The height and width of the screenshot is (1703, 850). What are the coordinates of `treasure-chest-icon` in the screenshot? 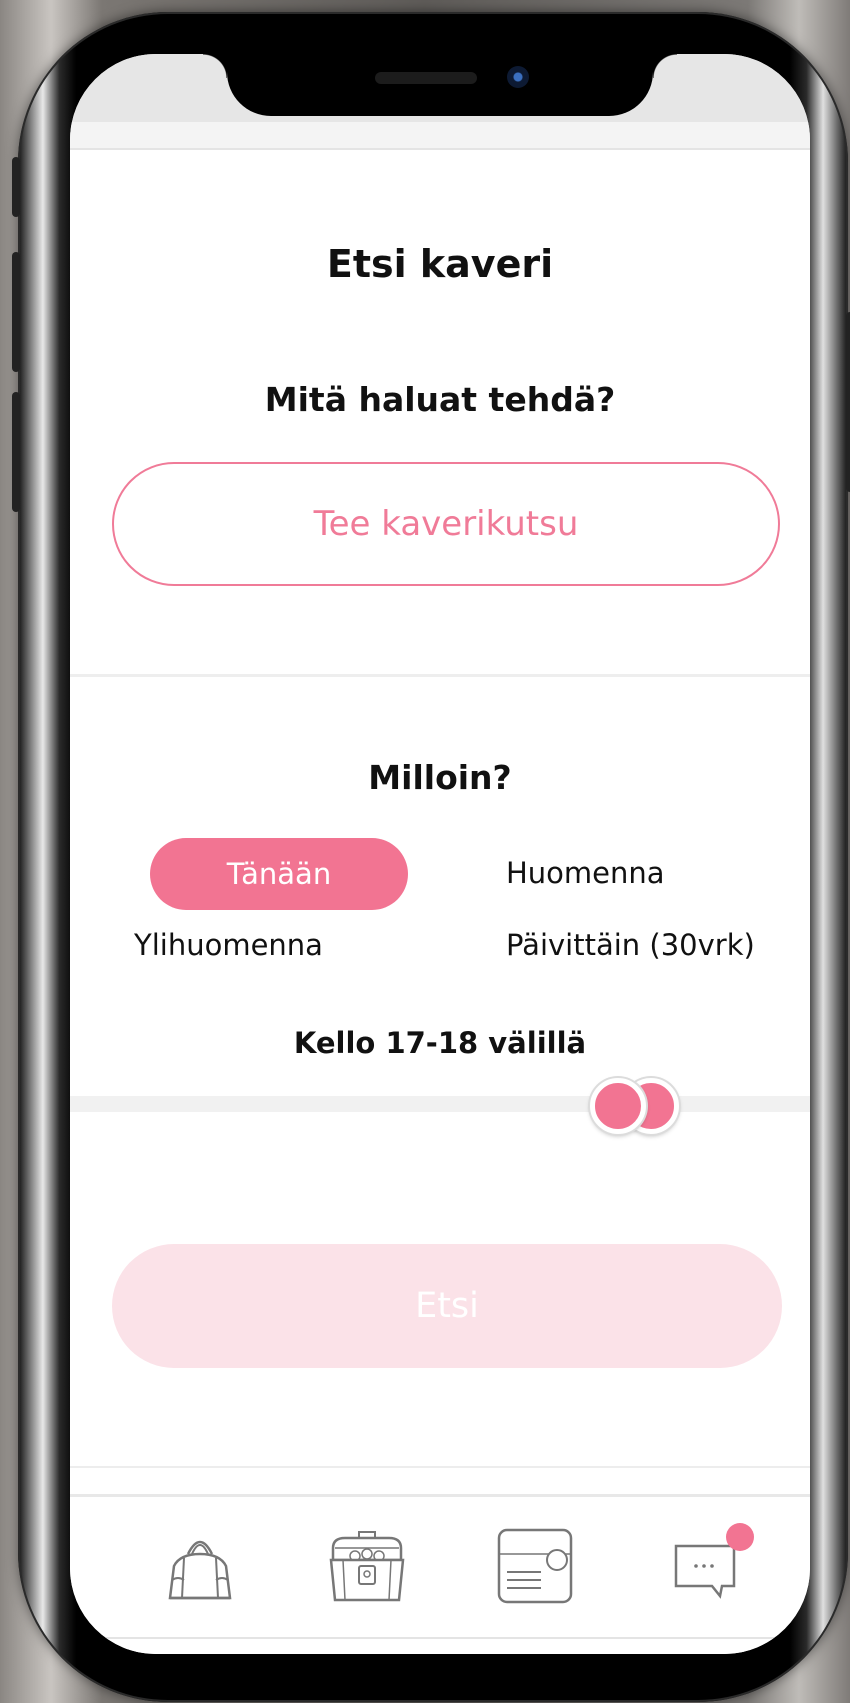 It's located at (367, 1566).